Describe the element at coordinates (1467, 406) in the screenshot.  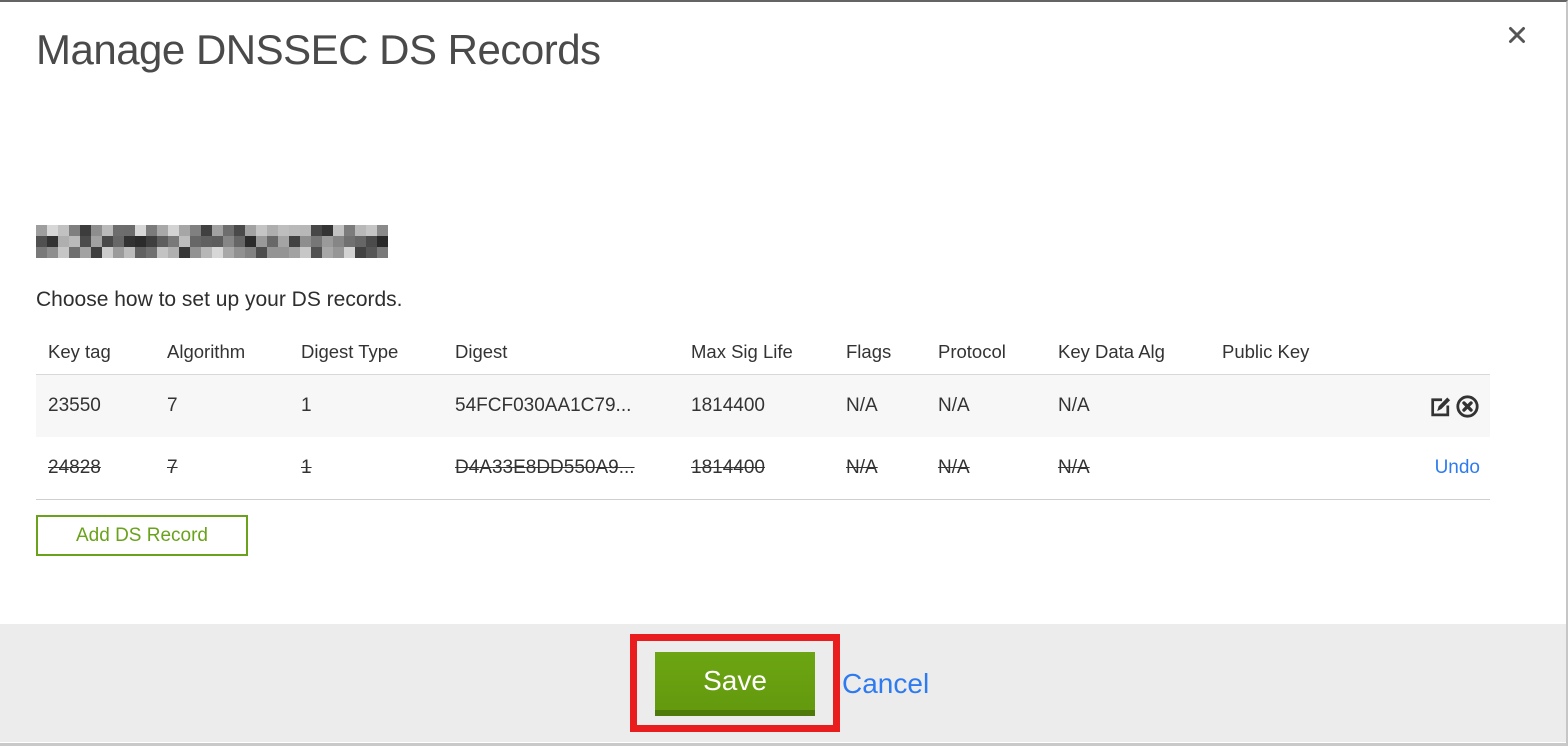
I see `delete-icon` at that location.